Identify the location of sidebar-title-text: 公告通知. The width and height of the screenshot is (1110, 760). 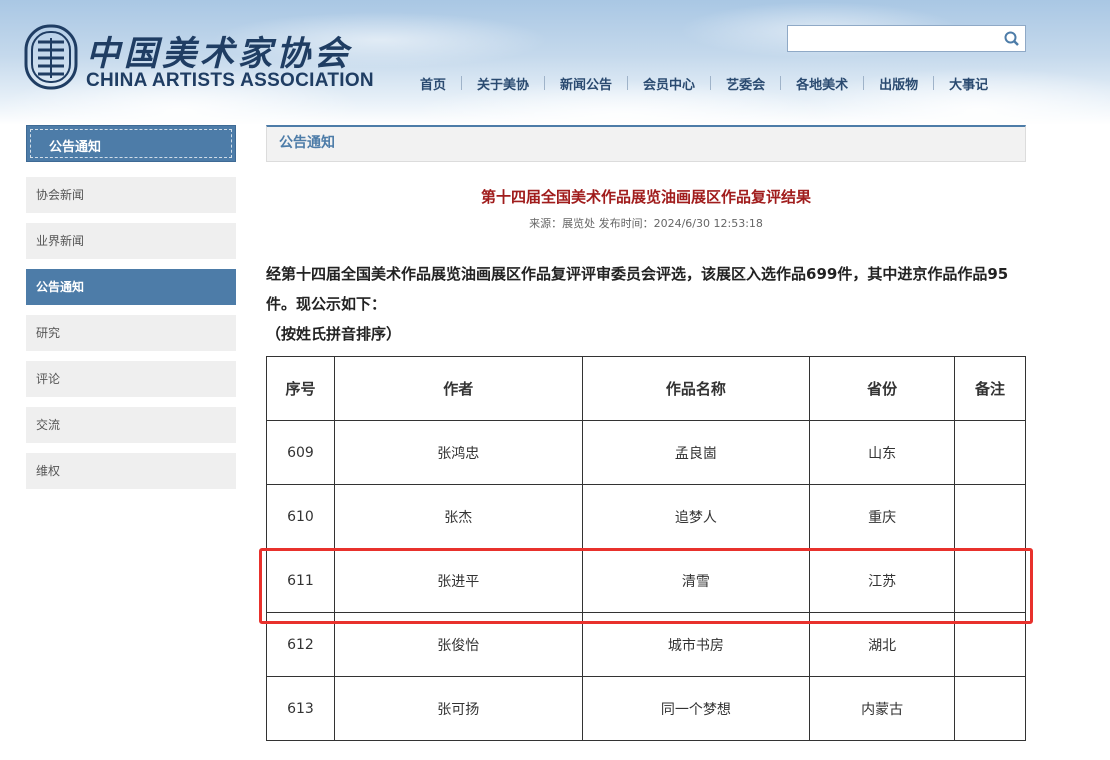
(75, 147).